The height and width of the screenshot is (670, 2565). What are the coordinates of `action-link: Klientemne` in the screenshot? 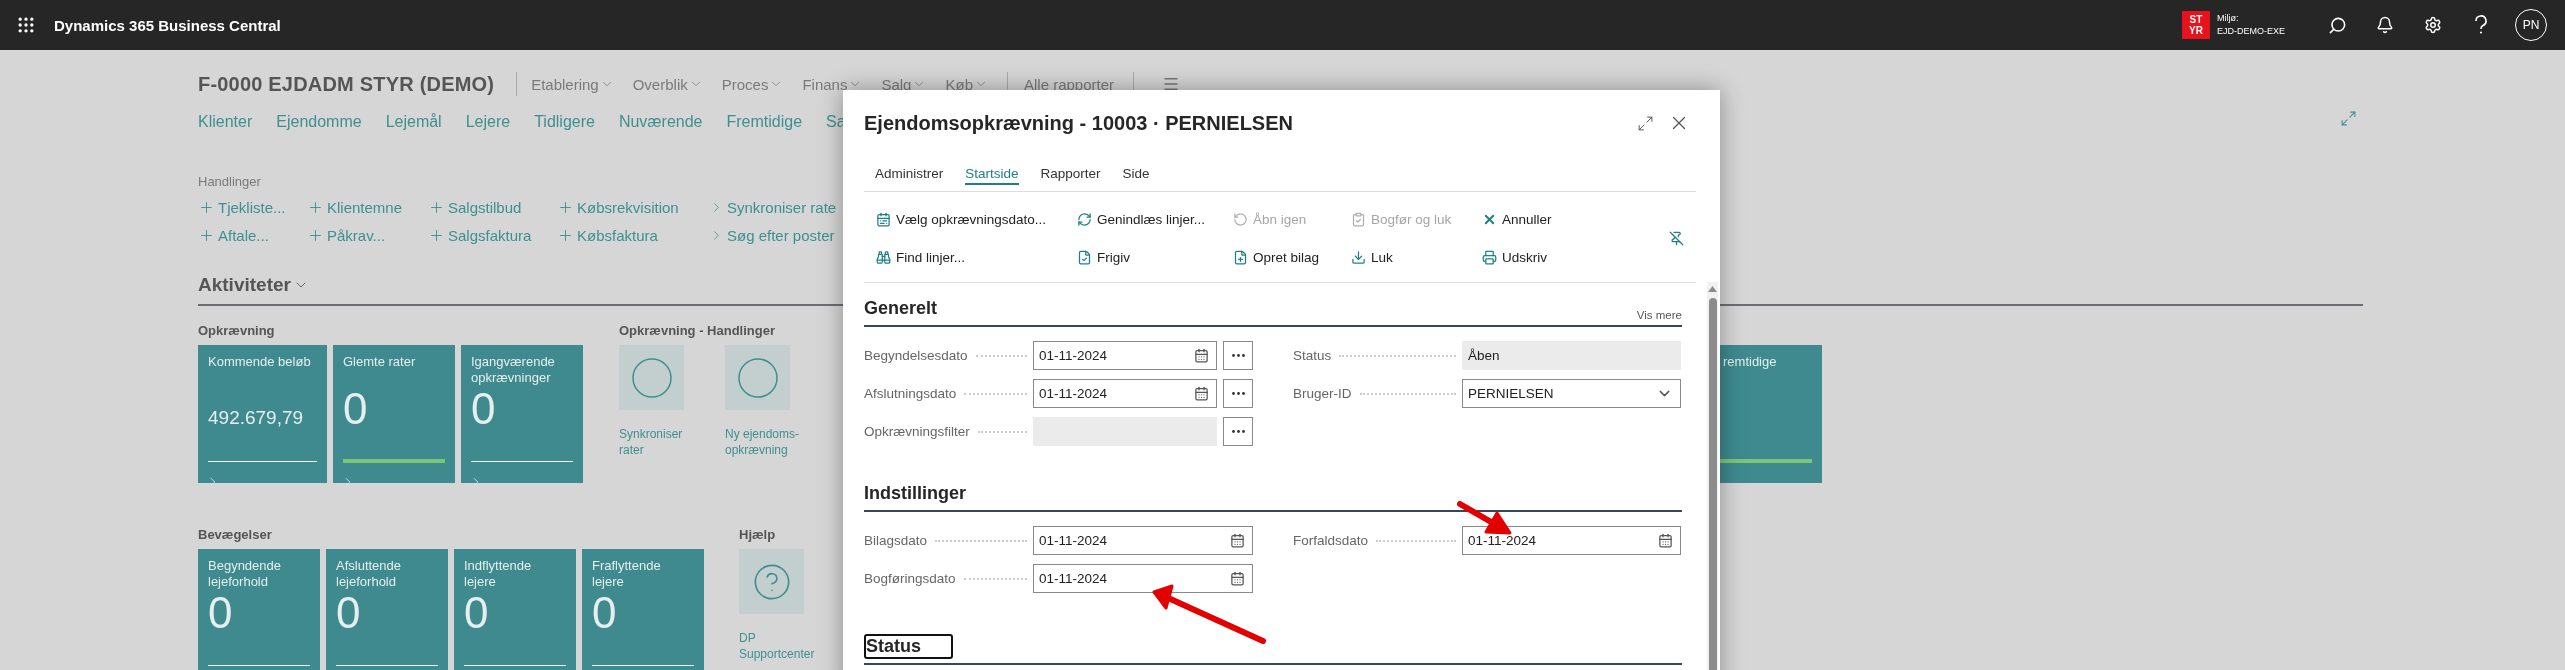 It's located at (367, 207).